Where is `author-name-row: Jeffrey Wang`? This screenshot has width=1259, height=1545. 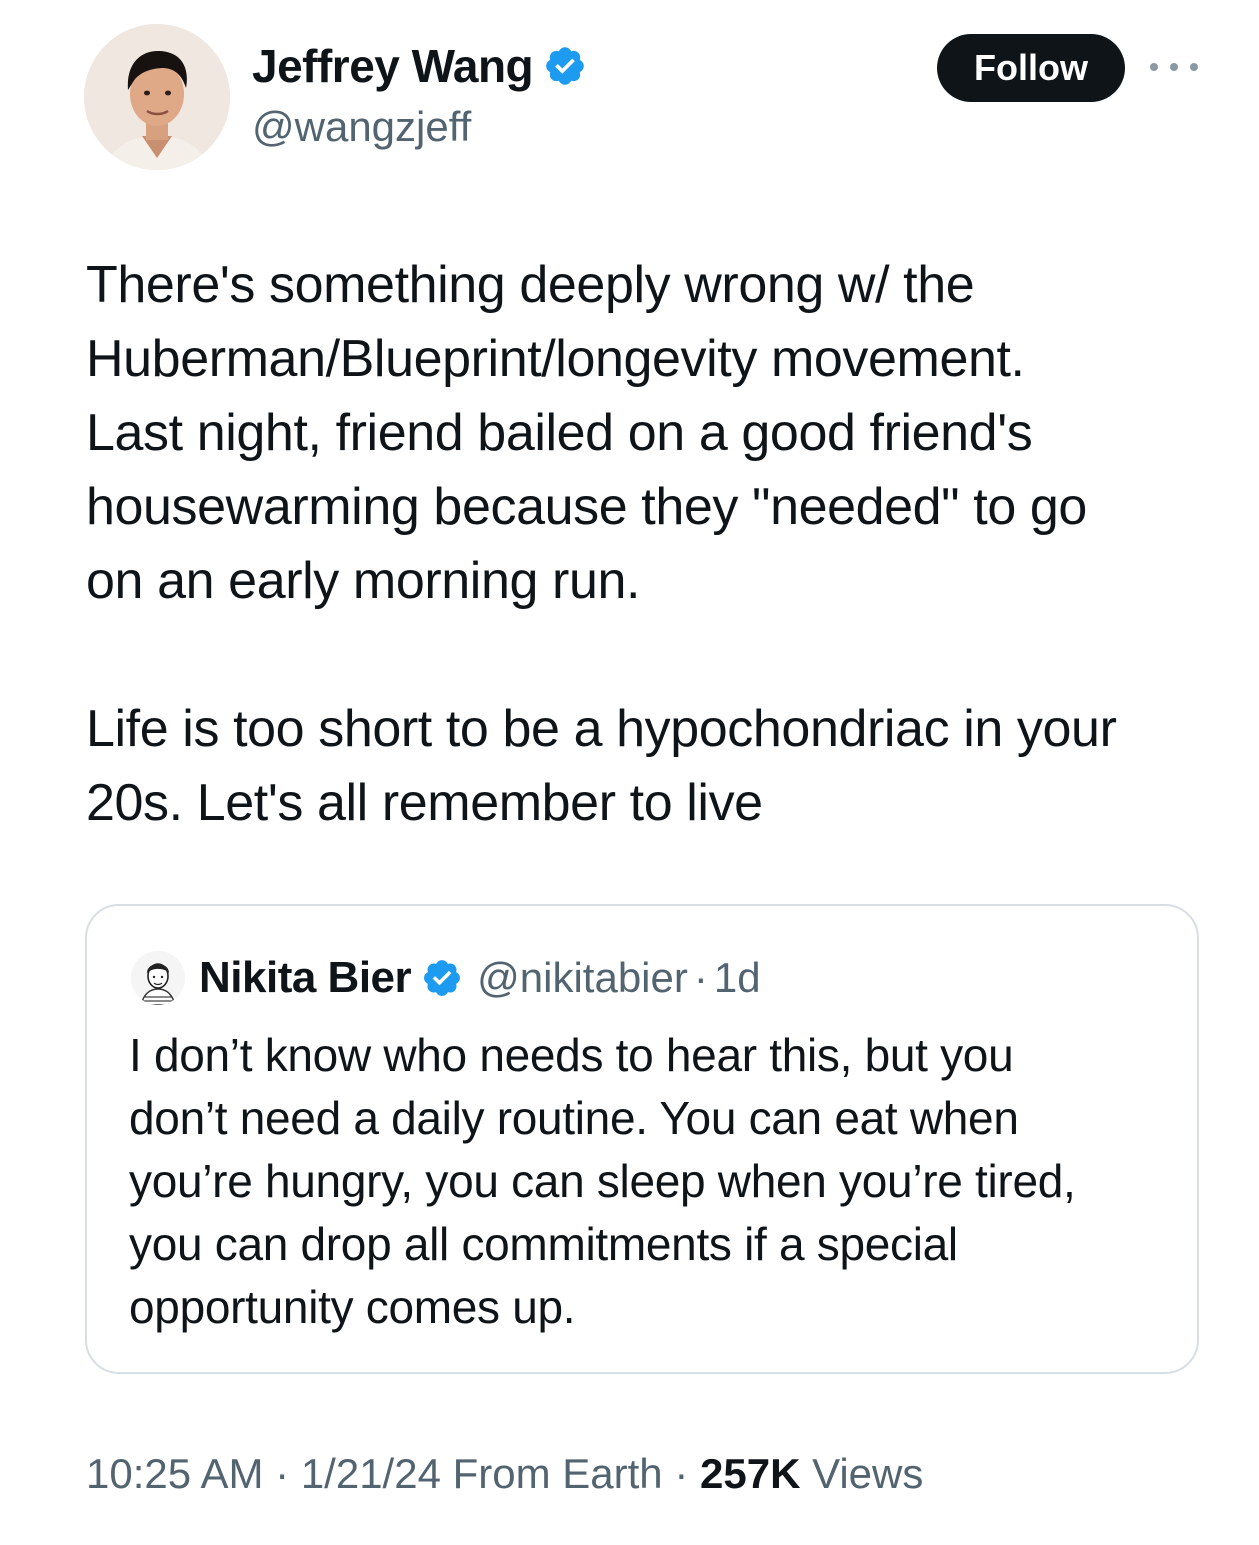
author-name-row: Jeffrey Wang is located at coordinates (419, 66).